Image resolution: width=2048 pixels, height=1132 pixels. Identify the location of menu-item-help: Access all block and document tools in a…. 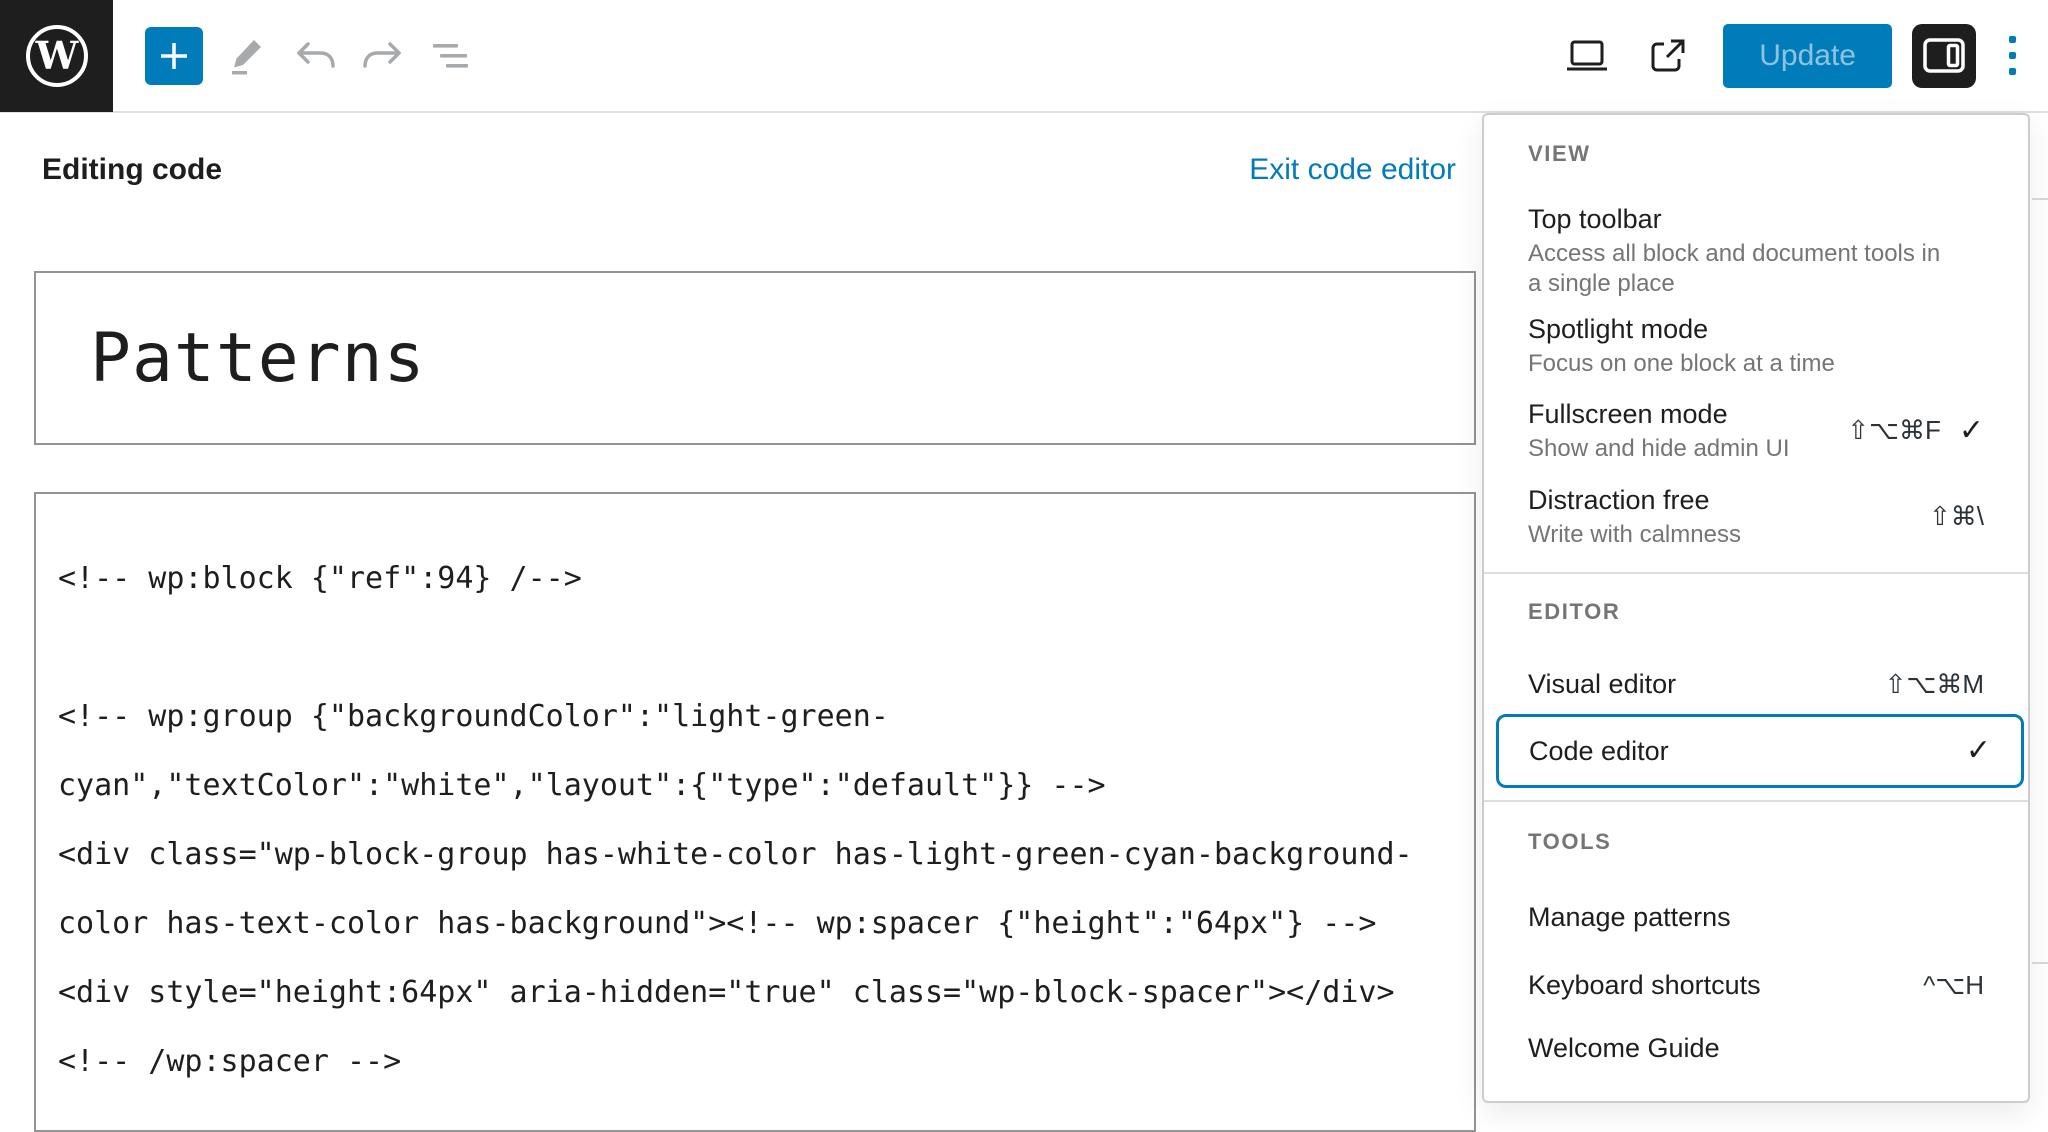
(1734, 268).